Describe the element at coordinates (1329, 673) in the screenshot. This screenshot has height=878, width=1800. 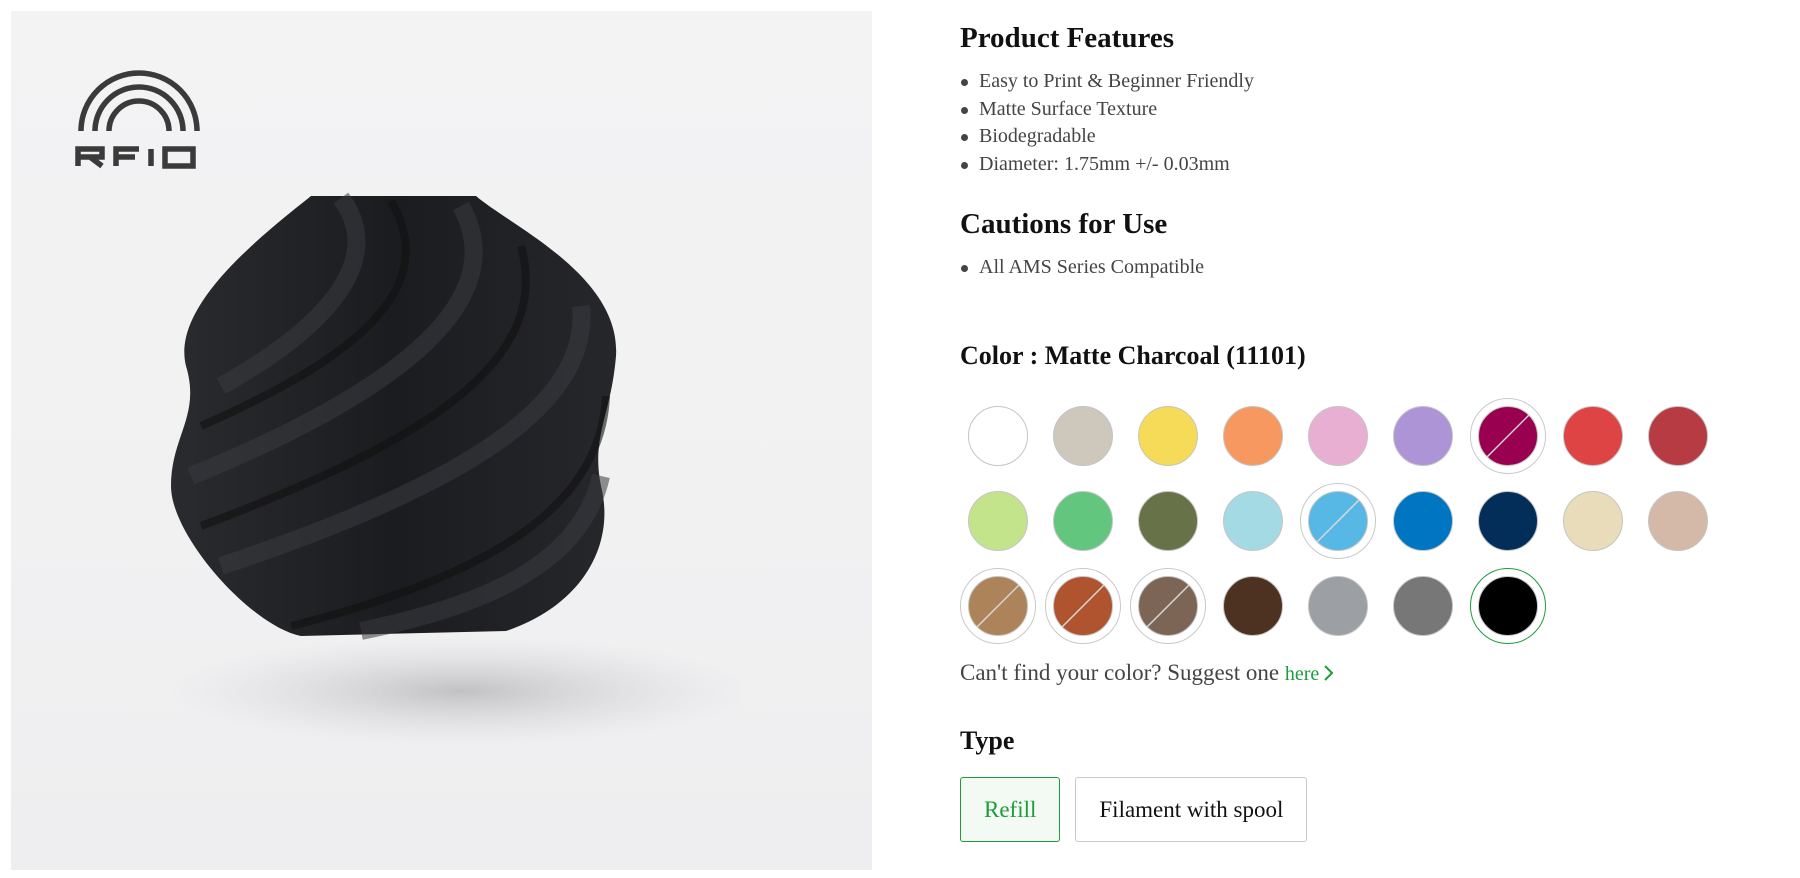
I see `chevron-right-icon` at that location.